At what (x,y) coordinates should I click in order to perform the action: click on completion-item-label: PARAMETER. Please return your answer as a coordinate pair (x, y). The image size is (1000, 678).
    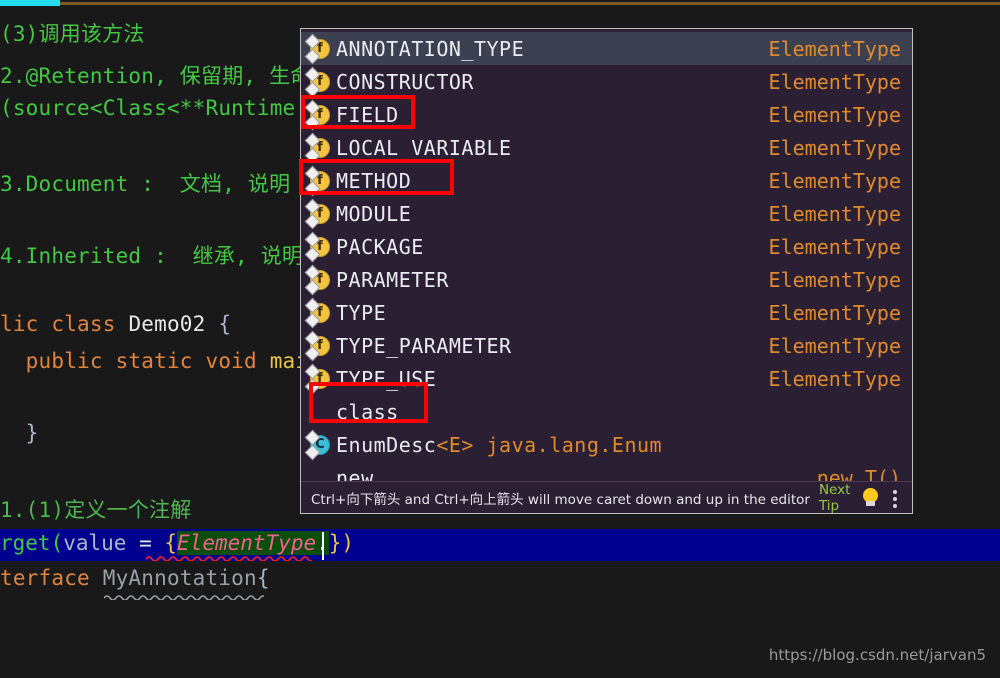
    Looking at the image, I should click on (392, 279).